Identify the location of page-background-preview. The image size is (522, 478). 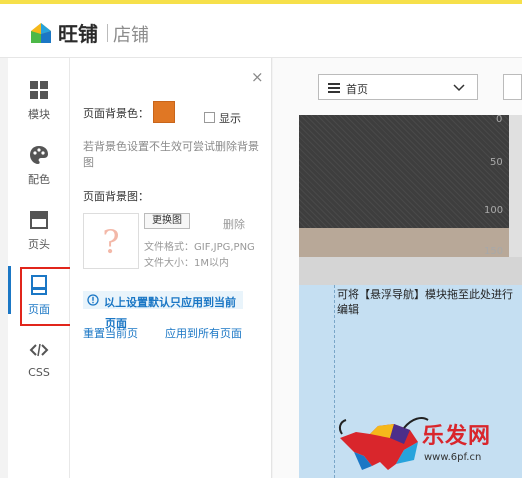
(404, 171).